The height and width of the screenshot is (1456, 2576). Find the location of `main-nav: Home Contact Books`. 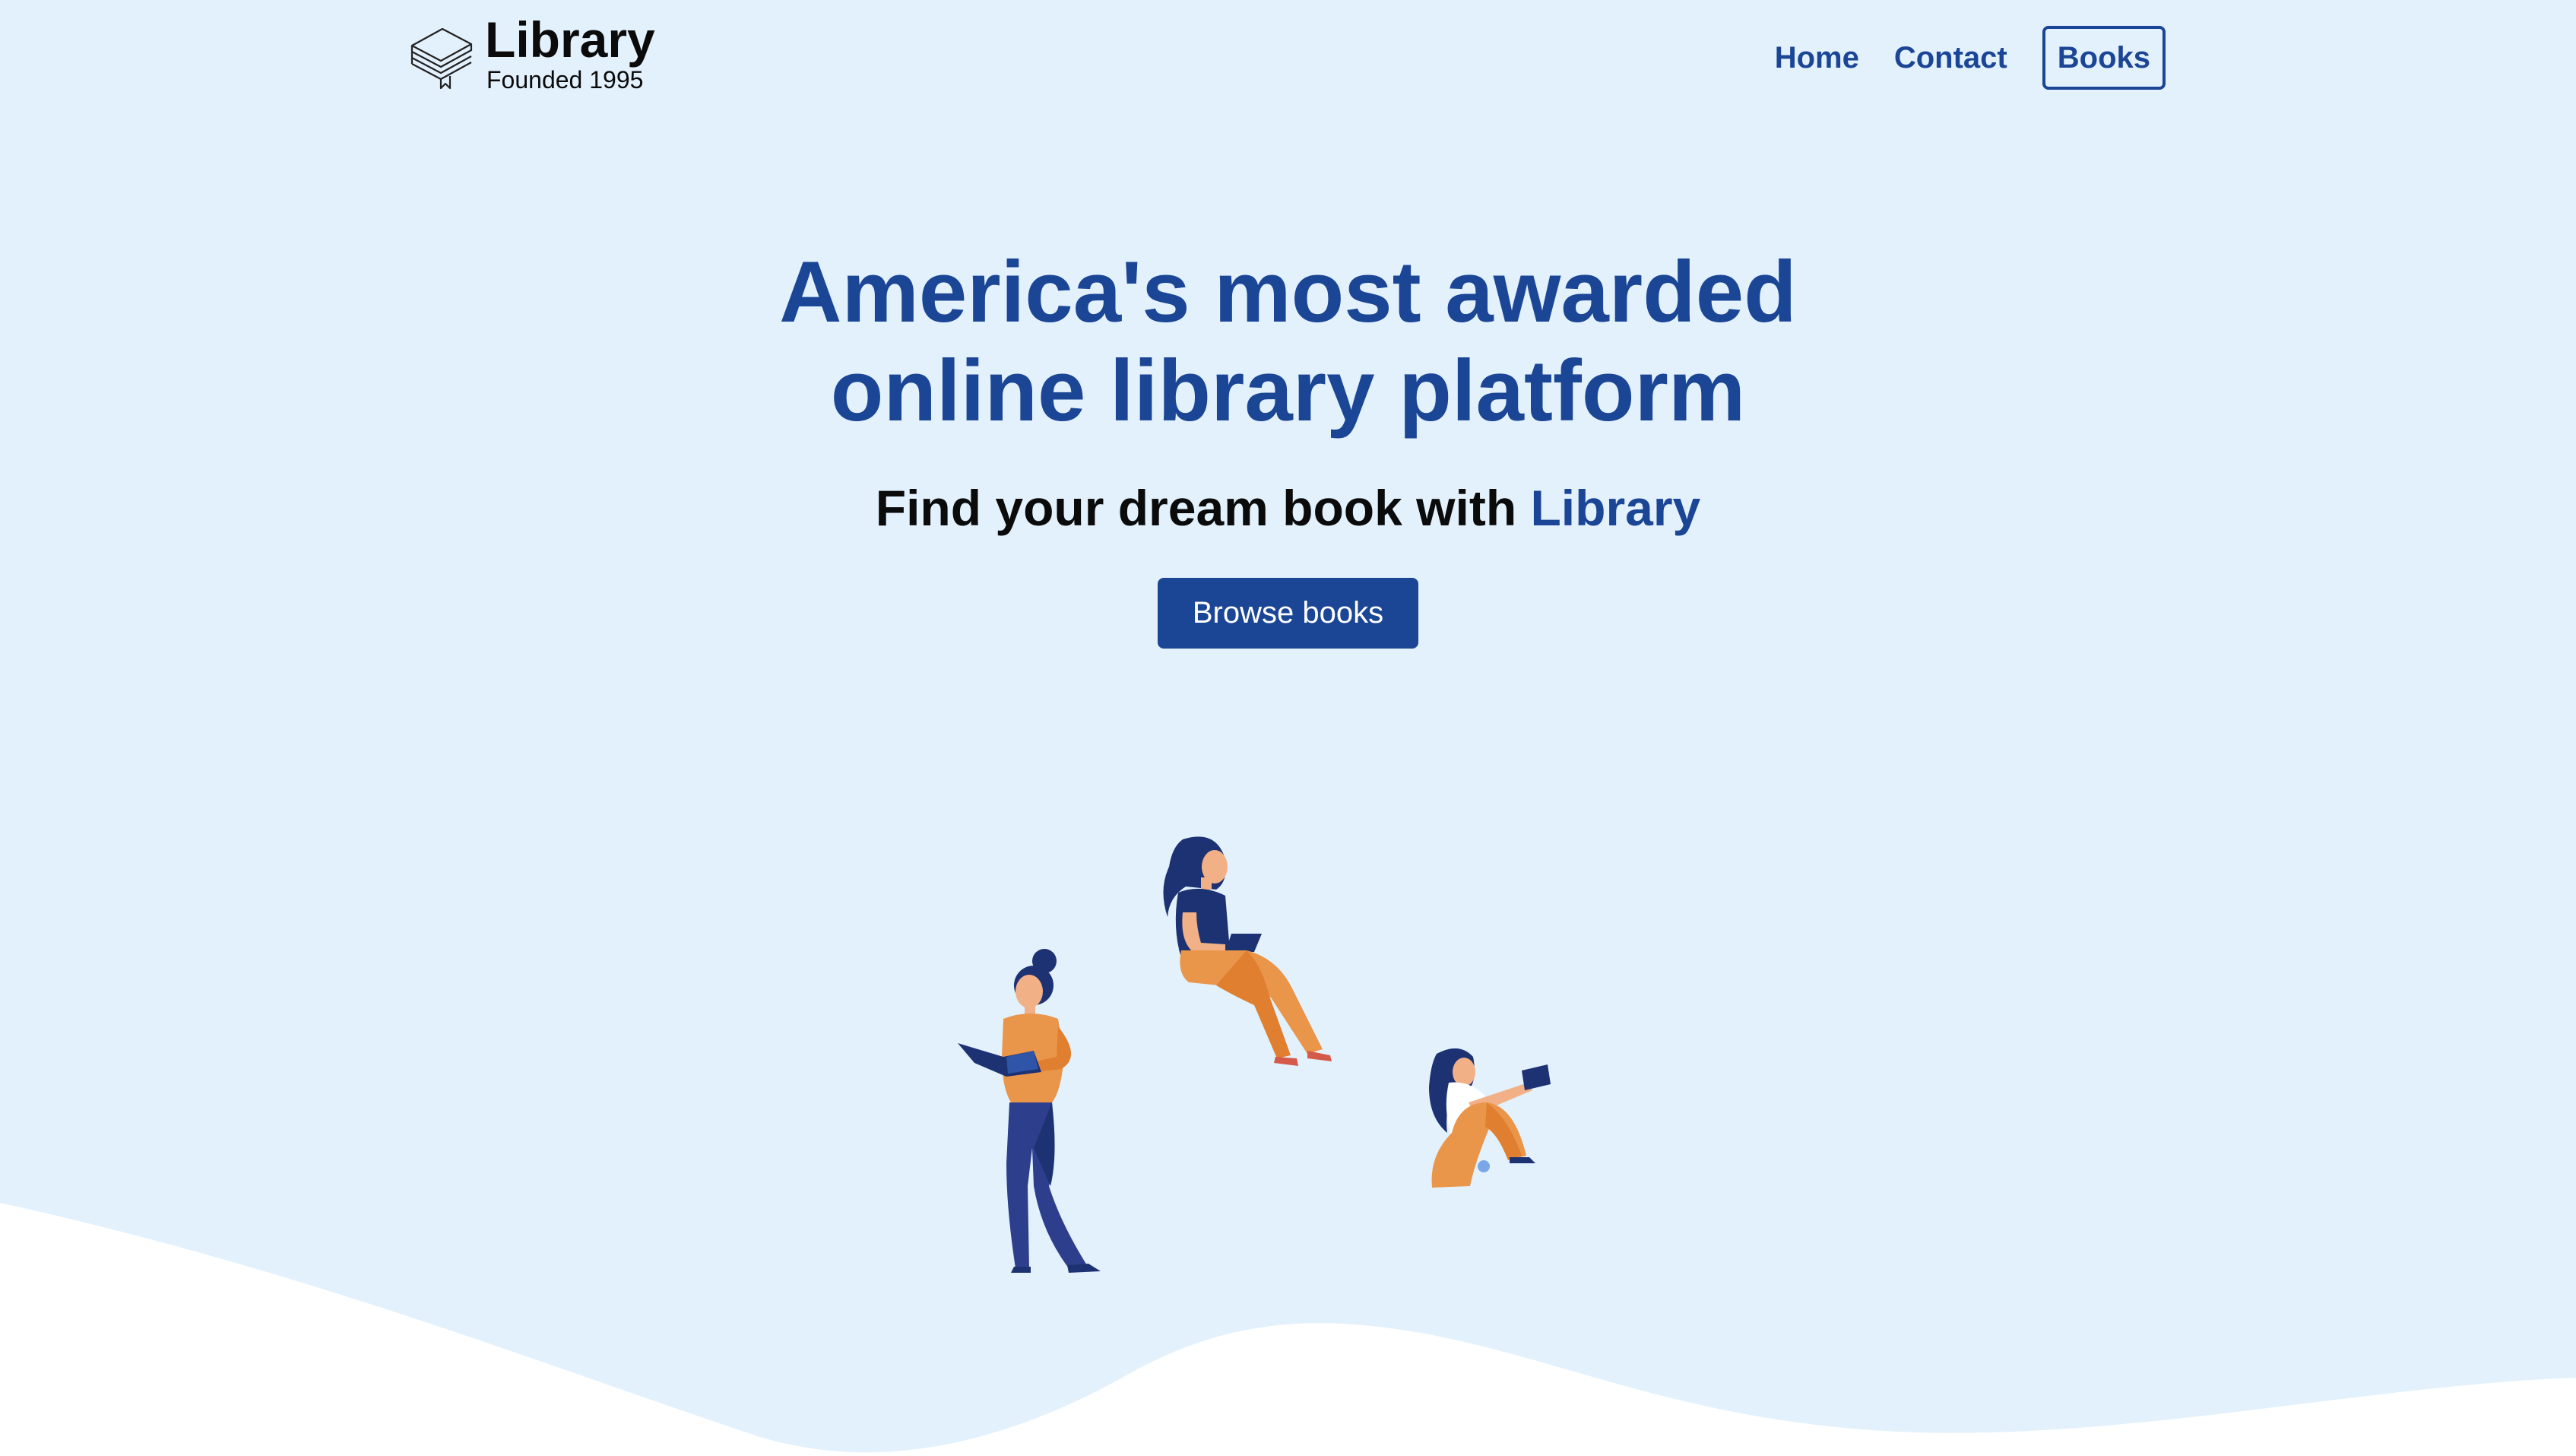

main-nav: Home Contact Books is located at coordinates (1970, 58).